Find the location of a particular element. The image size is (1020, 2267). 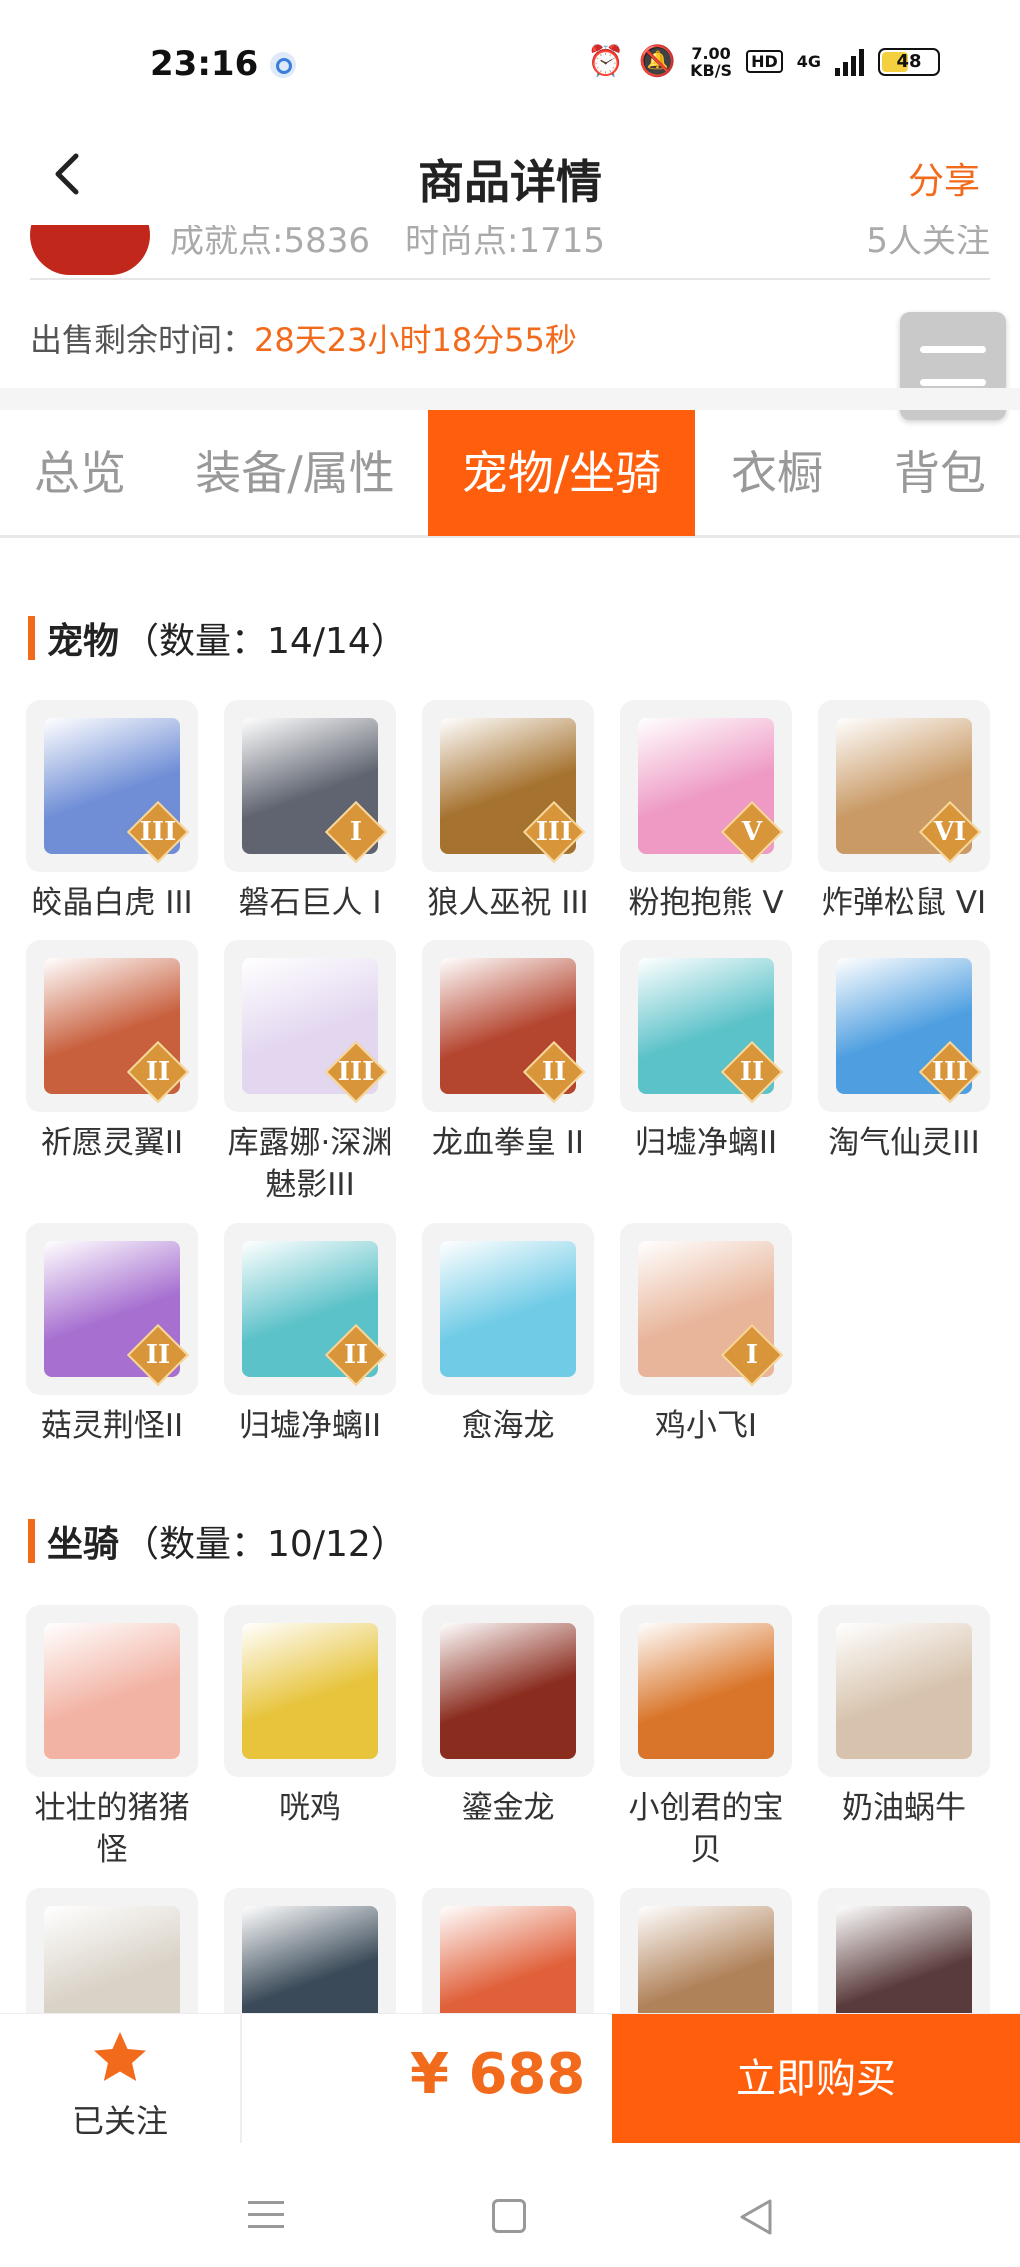

sale-timer-label: 出售剩余时间： is located at coordinates (142, 340).